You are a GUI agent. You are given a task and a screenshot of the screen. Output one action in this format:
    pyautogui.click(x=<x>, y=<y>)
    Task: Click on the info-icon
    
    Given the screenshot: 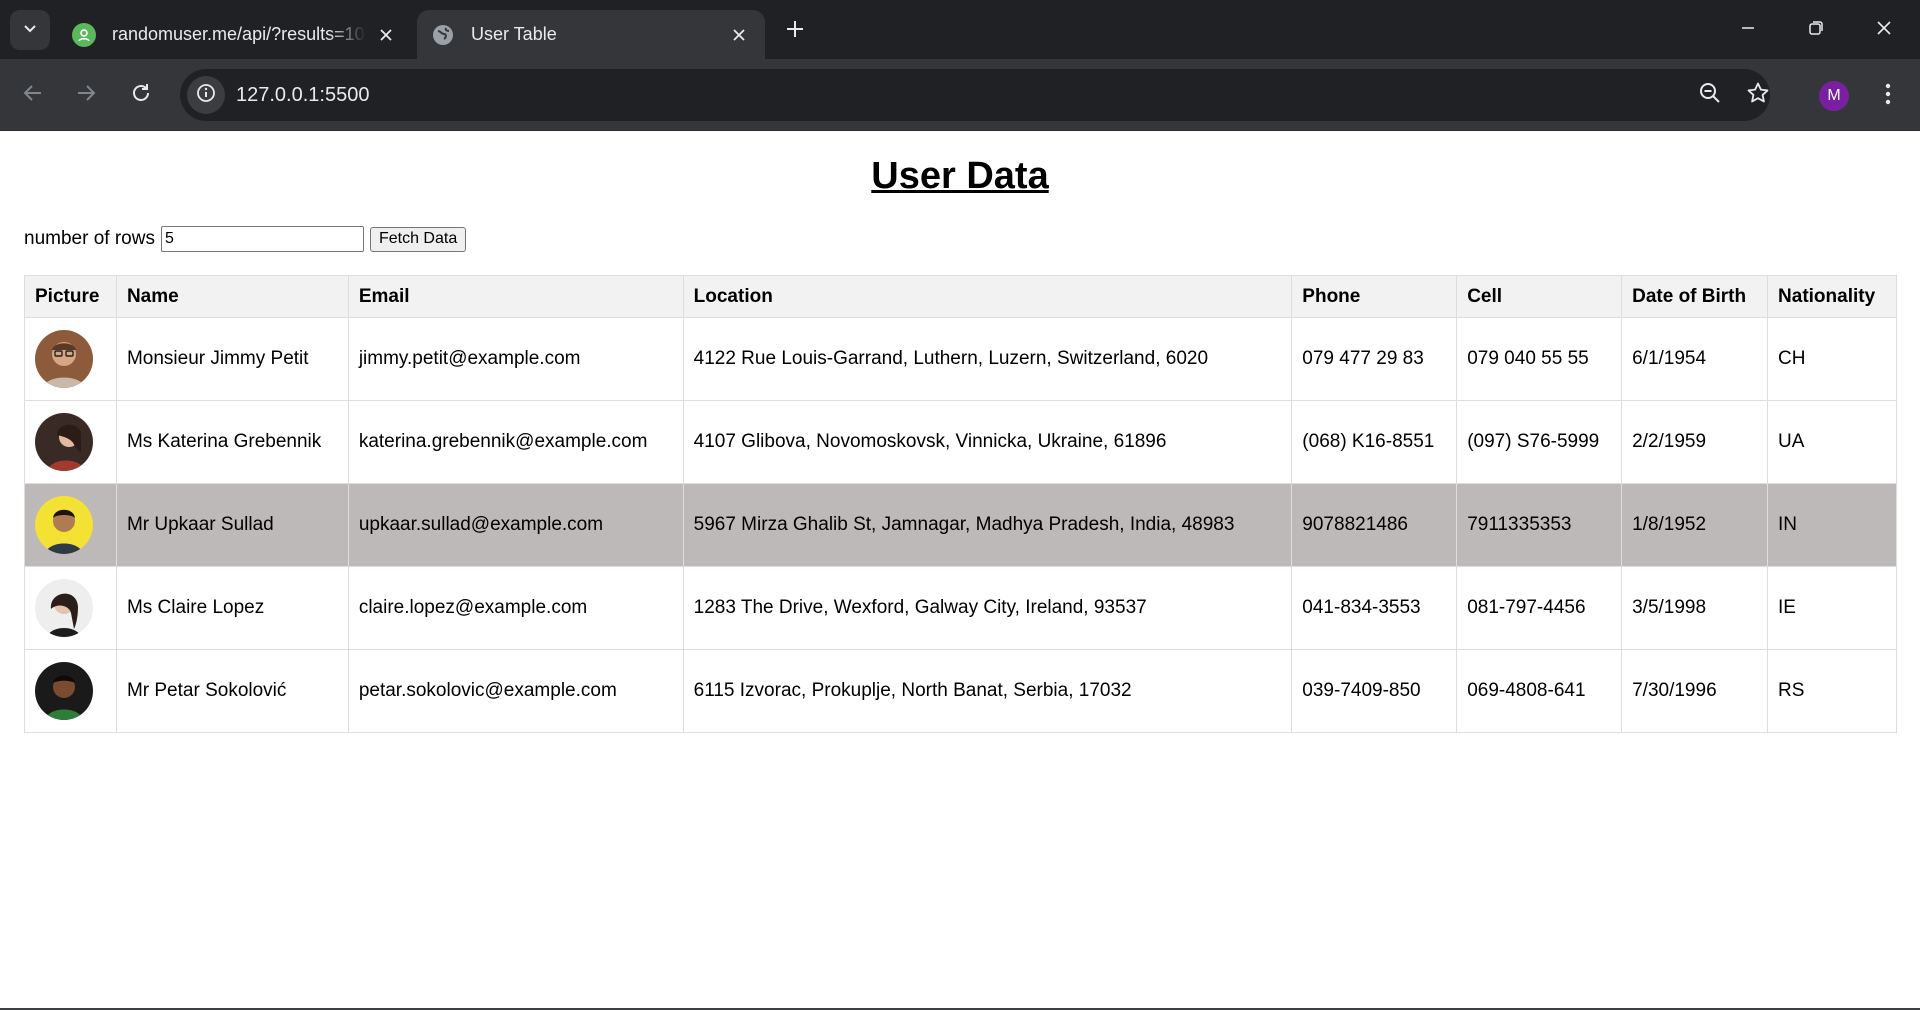 What is the action you would take?
    pyautogui.click(x=206, y=95)
    